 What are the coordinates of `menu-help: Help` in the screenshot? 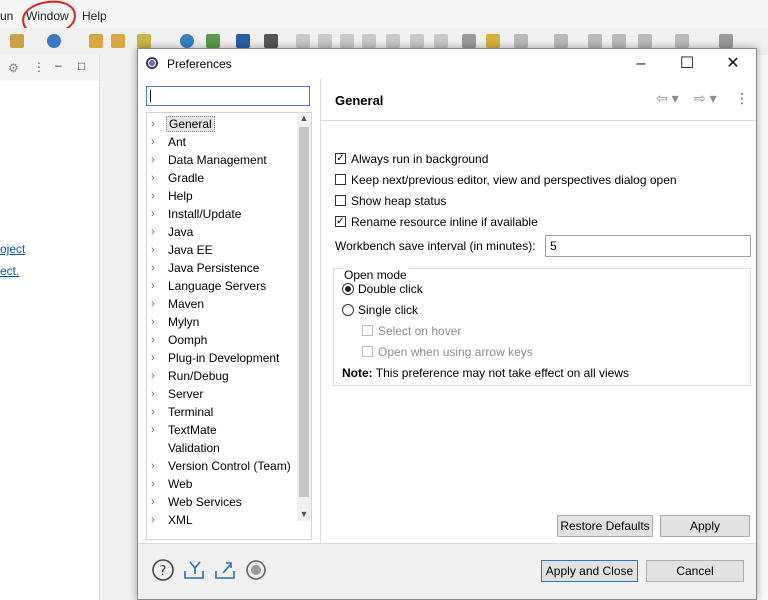 It's located at (94, 16).